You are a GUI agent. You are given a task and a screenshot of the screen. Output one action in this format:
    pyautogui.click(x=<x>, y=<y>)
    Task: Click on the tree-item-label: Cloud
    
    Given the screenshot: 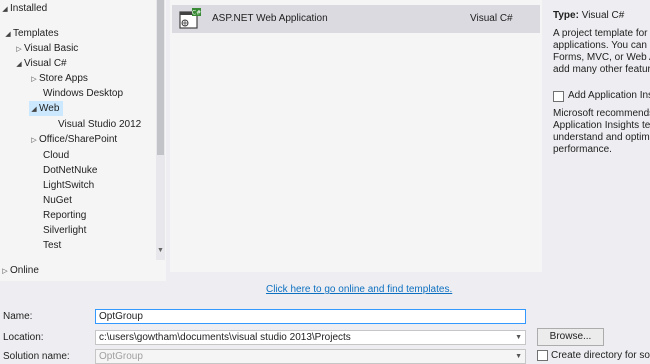 What is the action you would take?
    pyautogui.click(x=56, y=155)
    